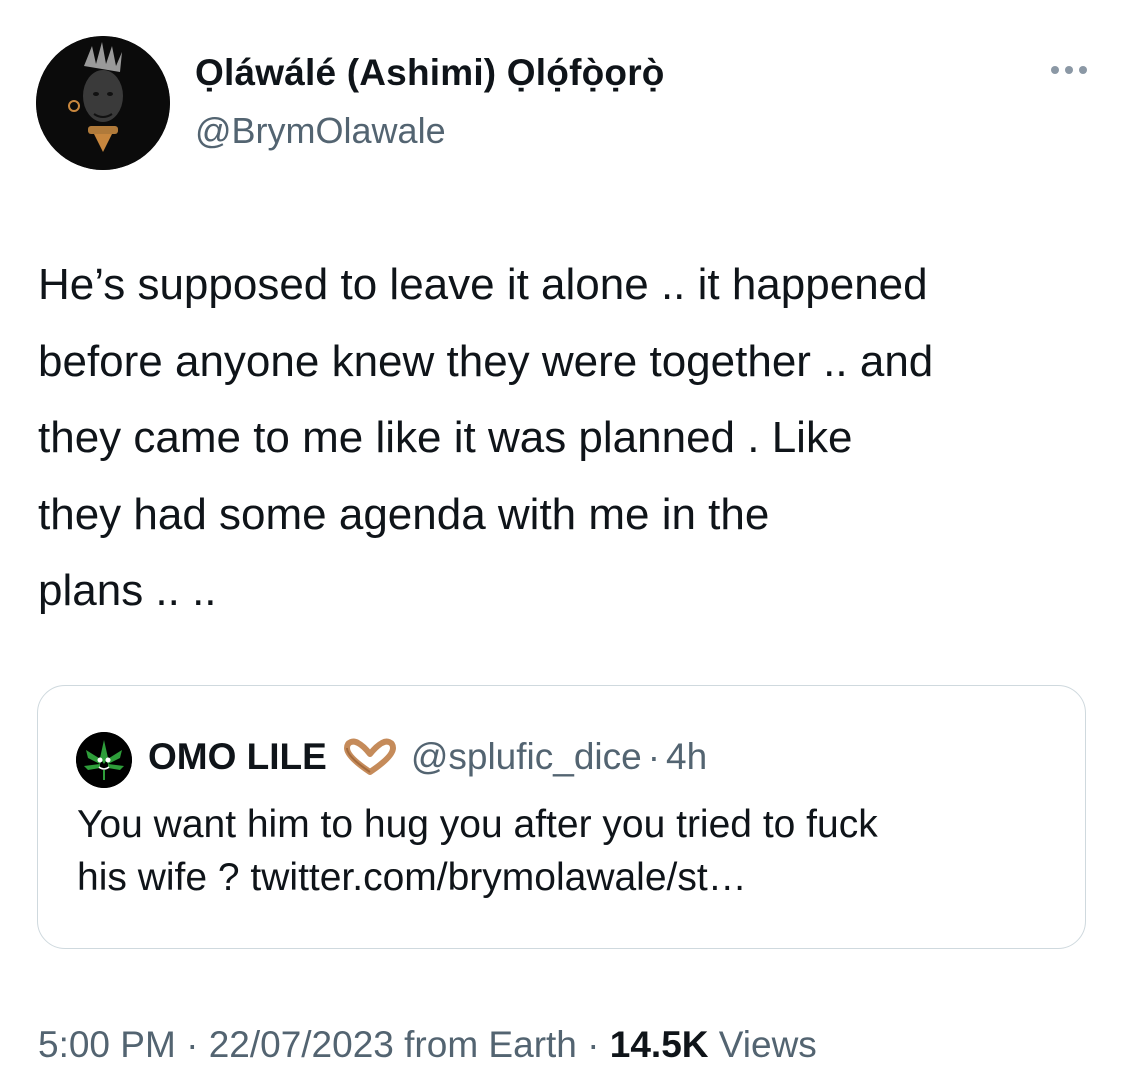 Image resolution: width=1125 pixels, height=1084 pixels. What do you see at coordinates (127, 590) in the screenshot?
I see `tweet-line: plans .. ..` at bounding box center [127, 590].